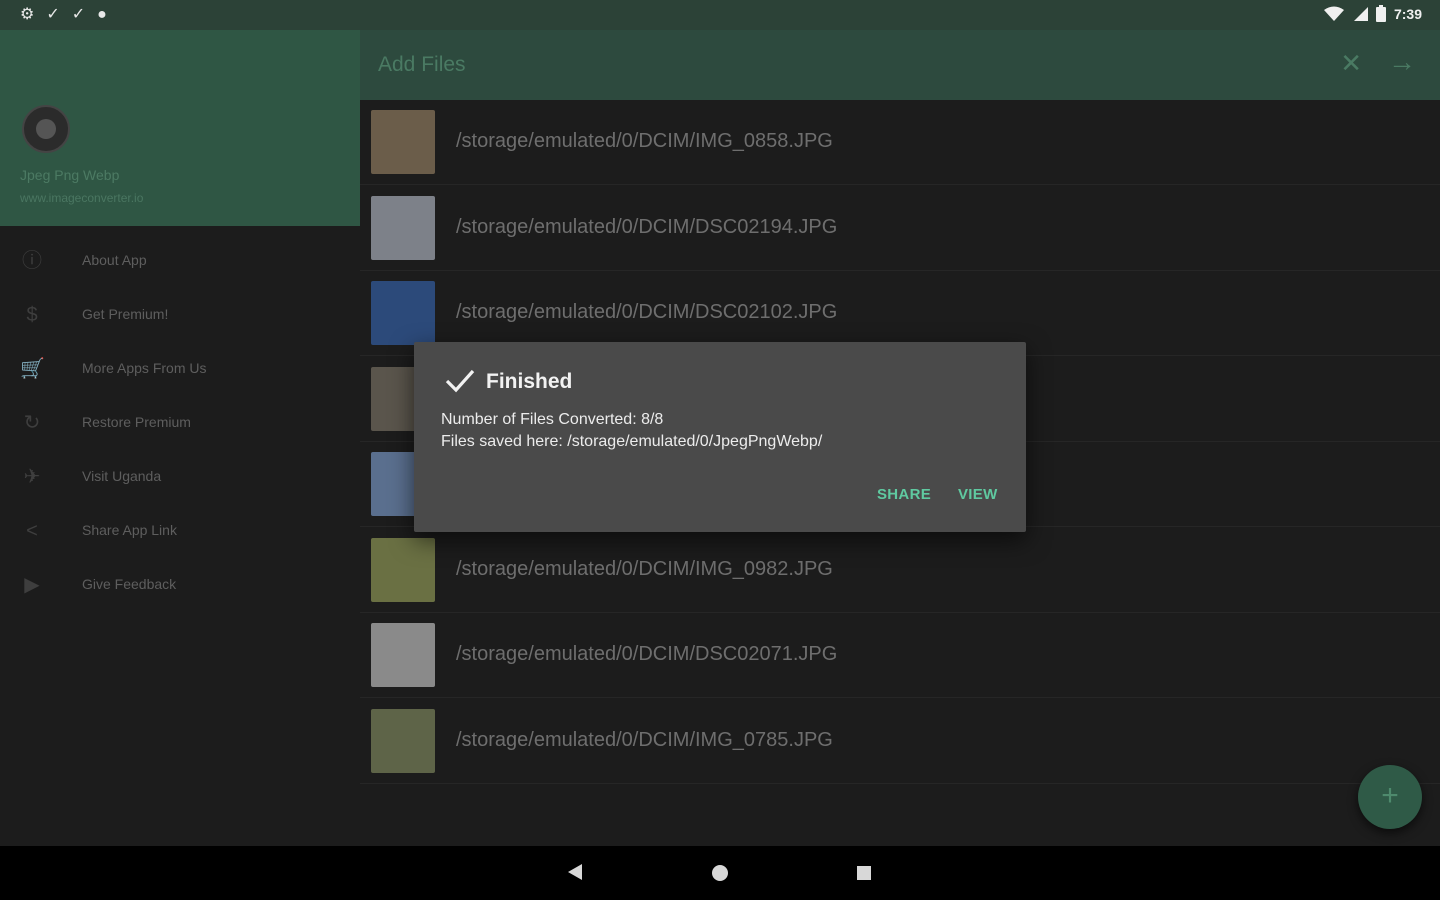  Describe the element at coordinates (900, 65) in the screenshot. I see `app-bar: Add Files ✕ →` at that location.